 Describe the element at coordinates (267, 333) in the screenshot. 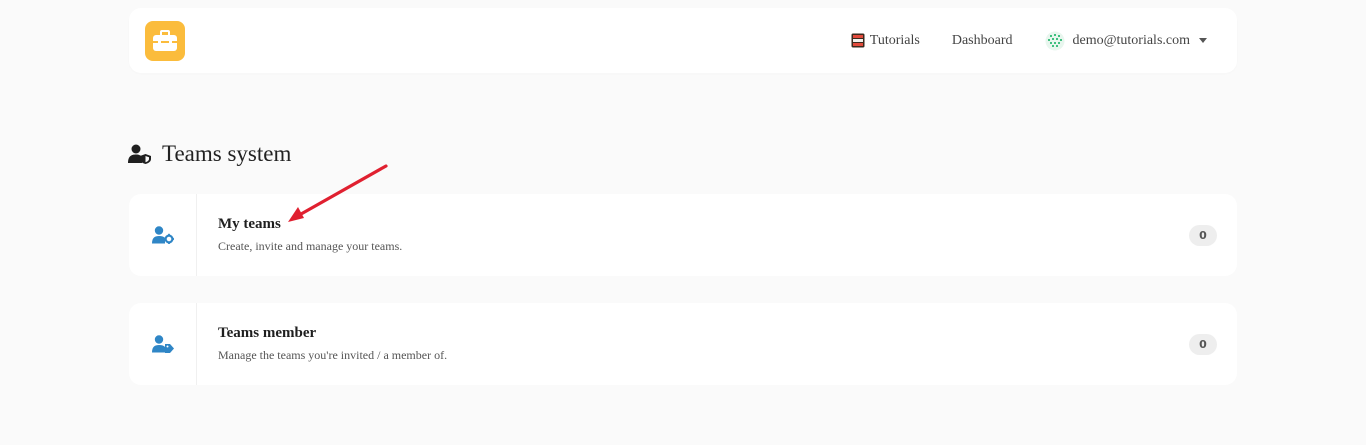

I see `card-title: Teams member` at that location.